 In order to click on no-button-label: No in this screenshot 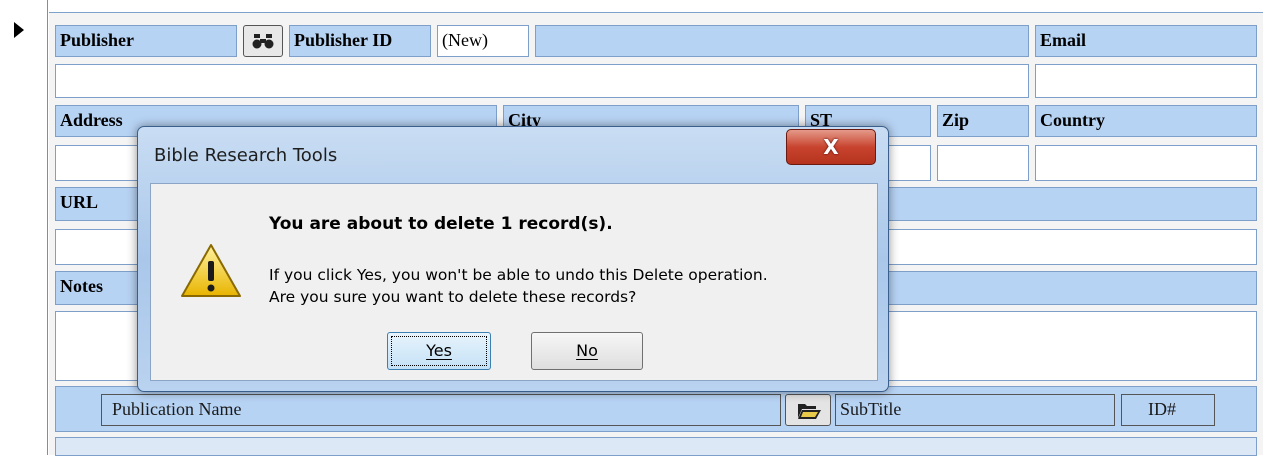, I will do `click(587, 350)`.